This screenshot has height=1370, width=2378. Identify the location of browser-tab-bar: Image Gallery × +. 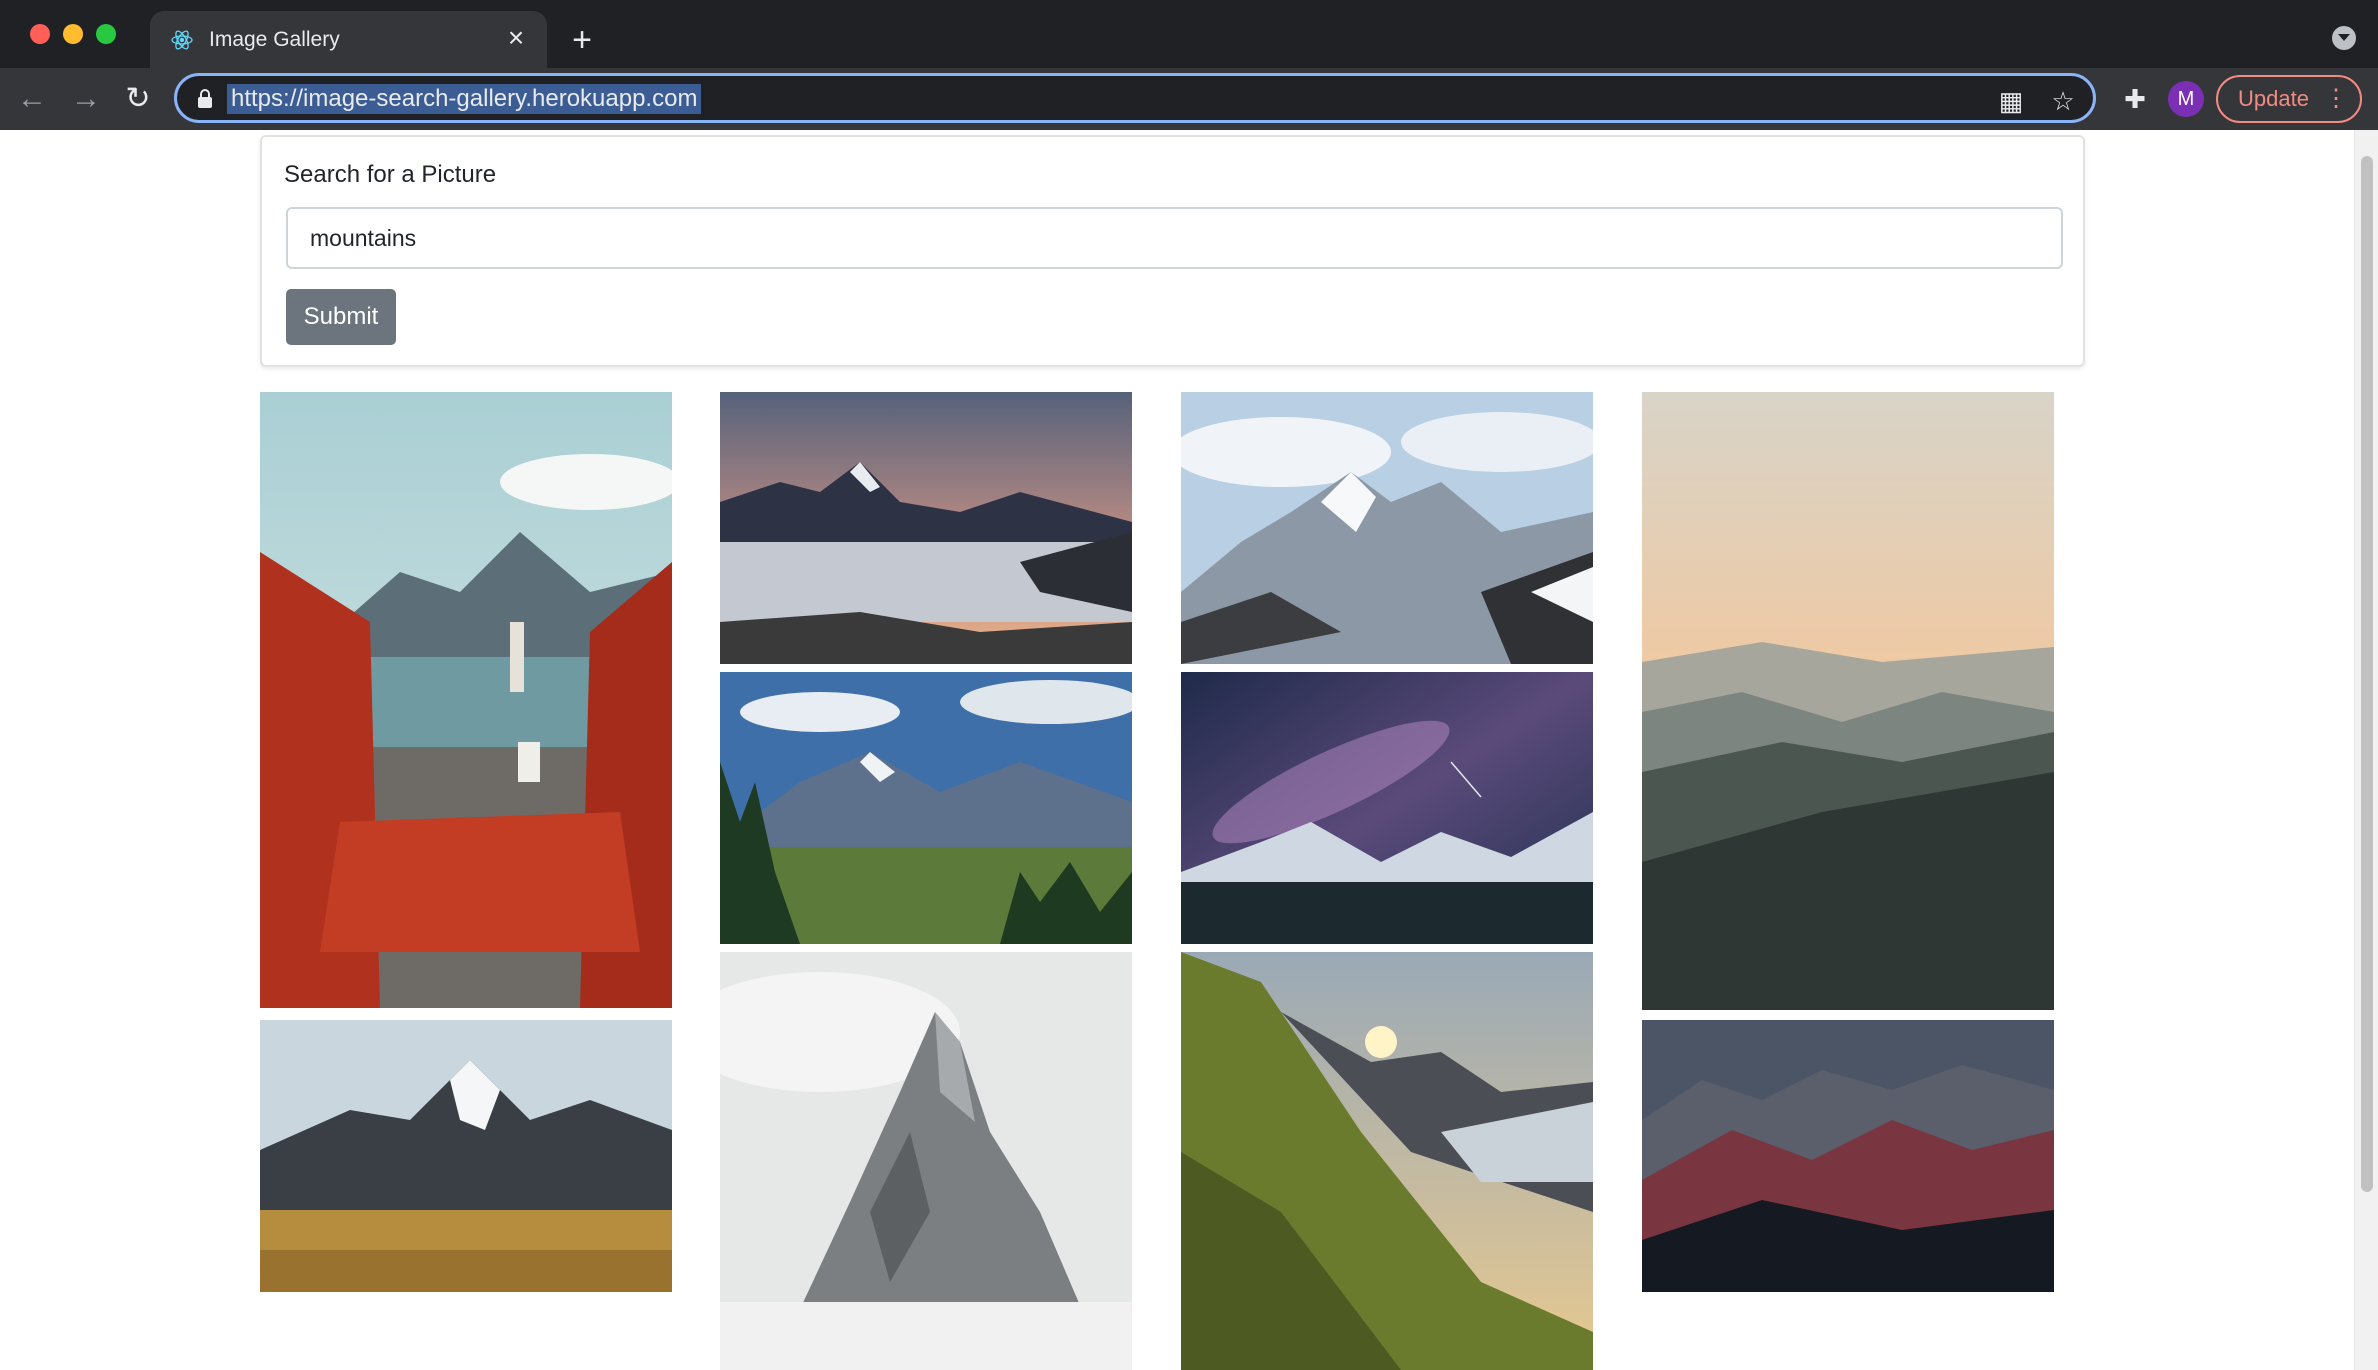
(1189, 34).